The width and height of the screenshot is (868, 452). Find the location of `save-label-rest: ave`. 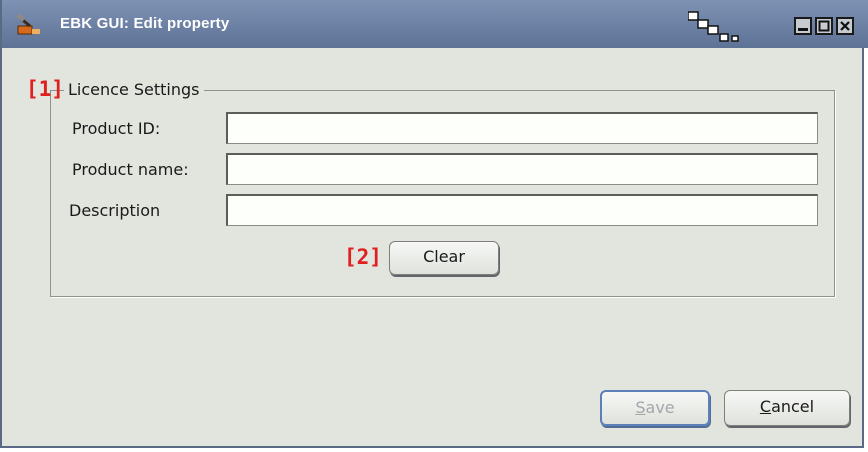

save-label-rest: ave is located at coordinates (660, 407).